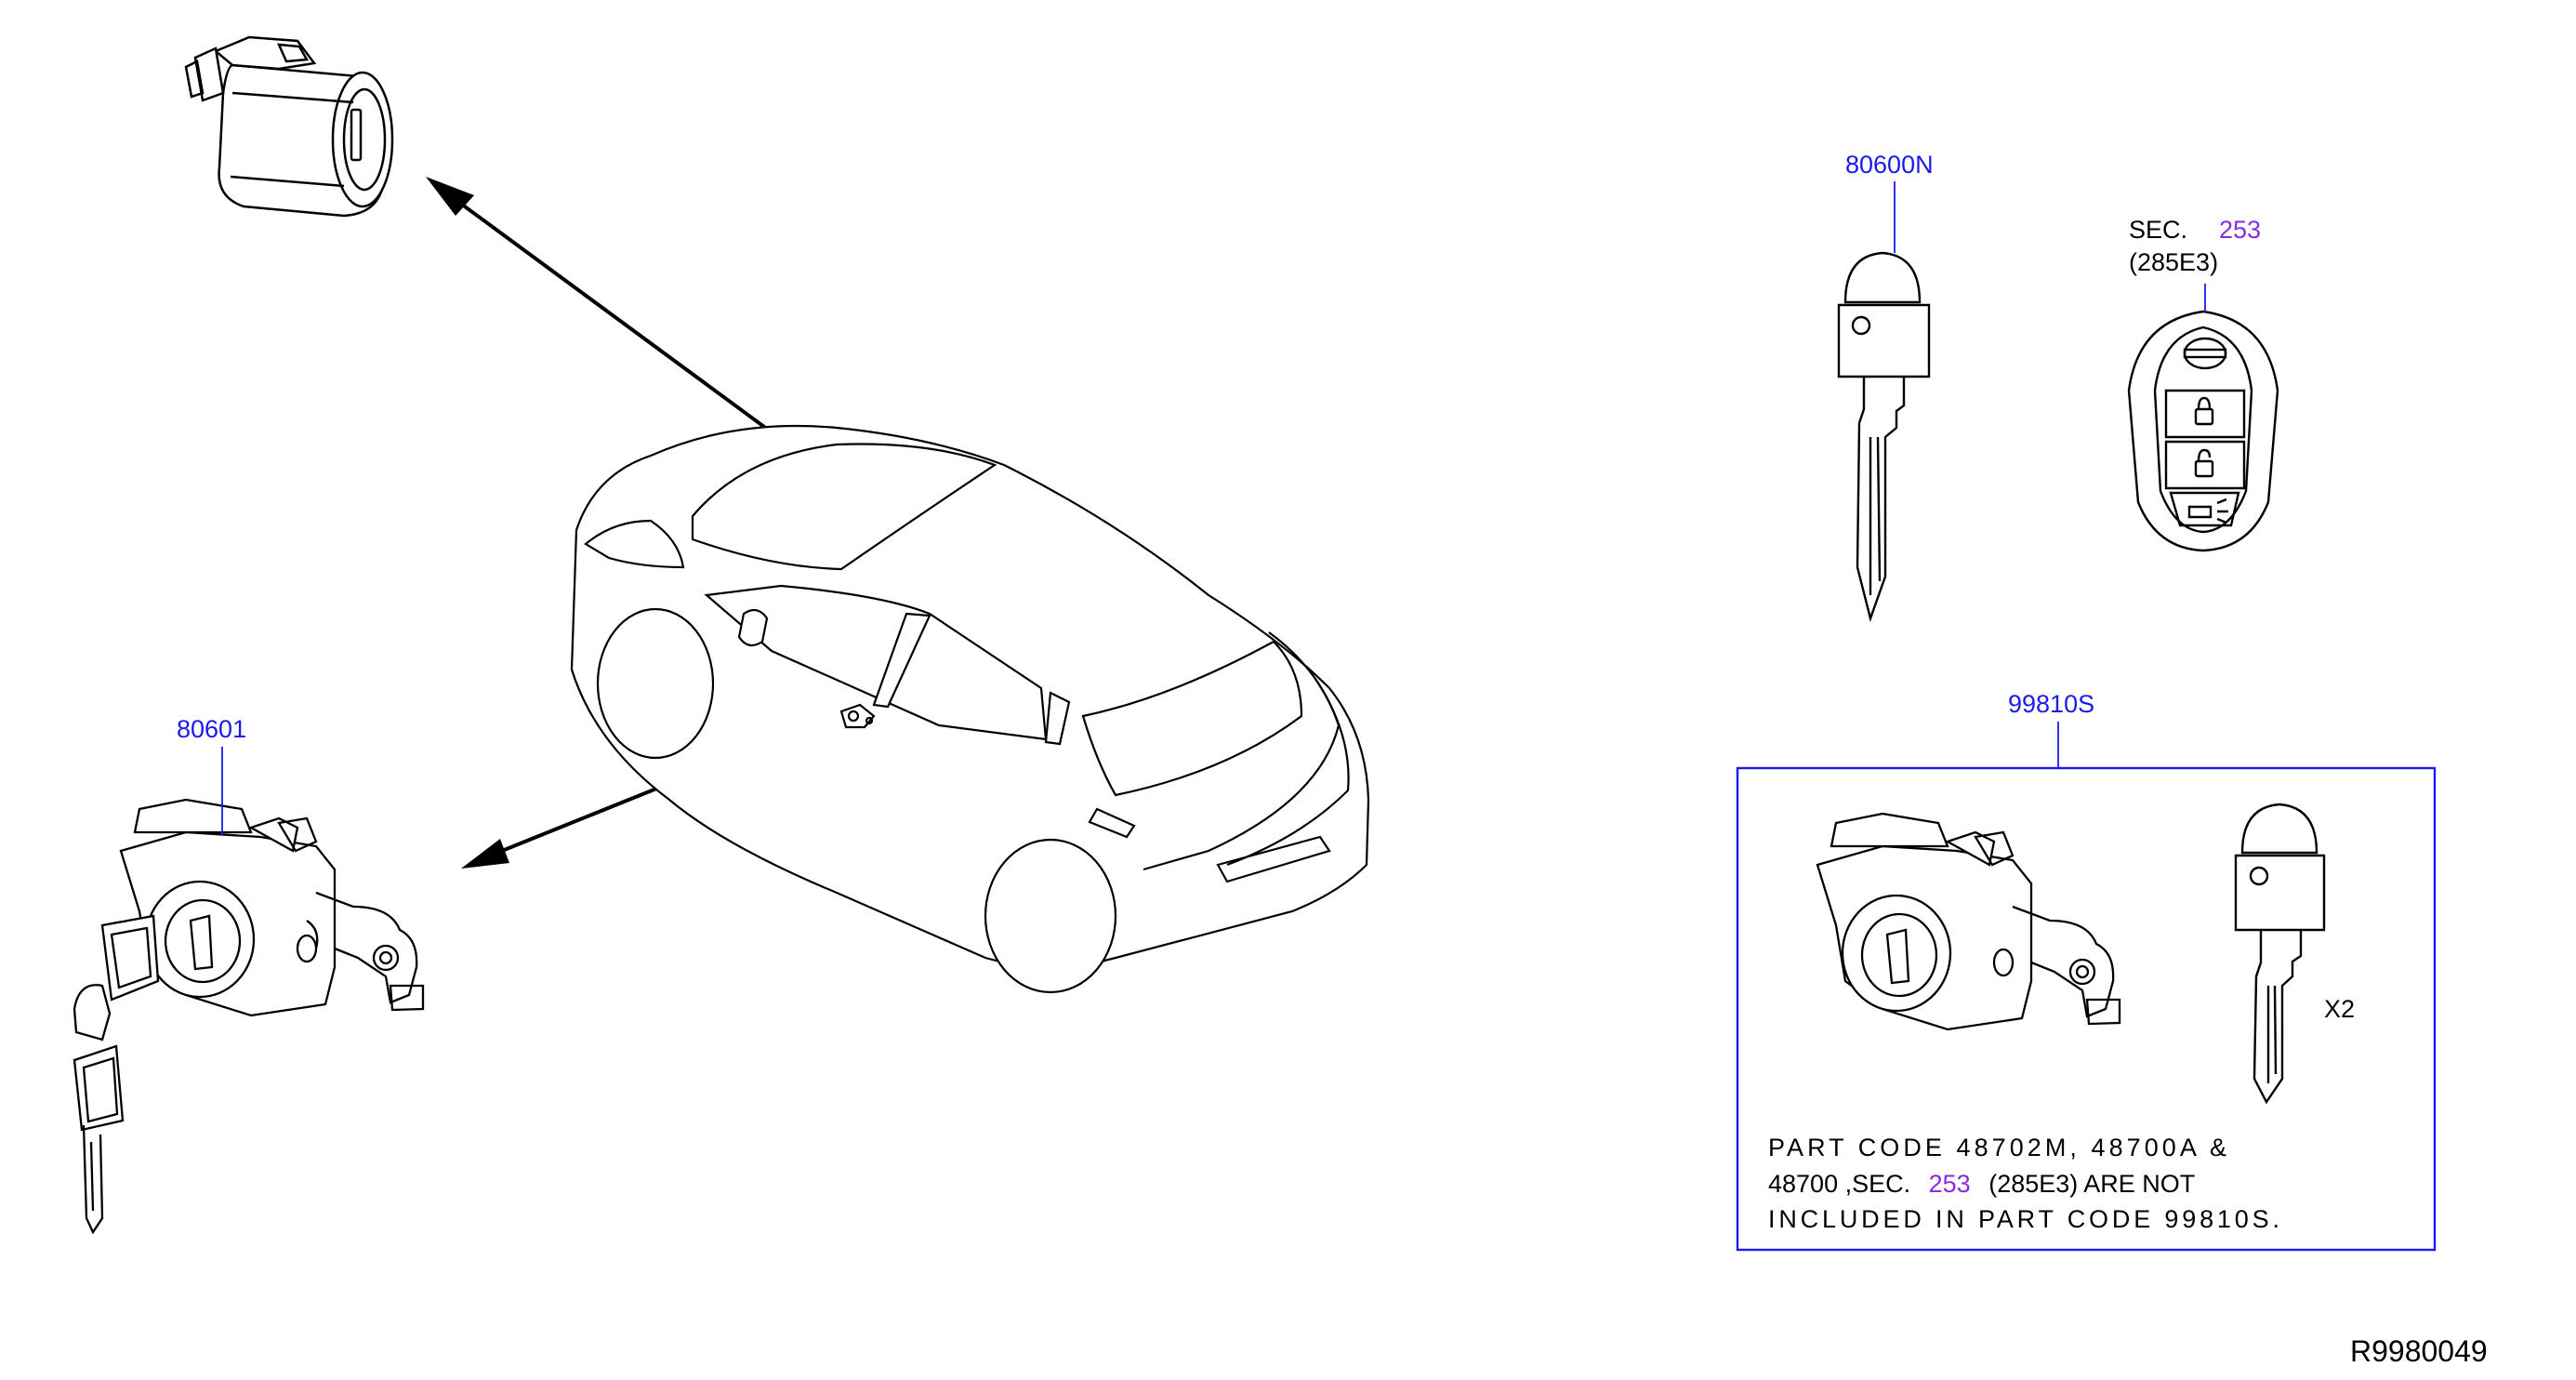 This screenshot has width=2576, height=1380. Describe the element at coordinates (249, 1016) in the screenshot. I see `door-lock-assembly` at that location.